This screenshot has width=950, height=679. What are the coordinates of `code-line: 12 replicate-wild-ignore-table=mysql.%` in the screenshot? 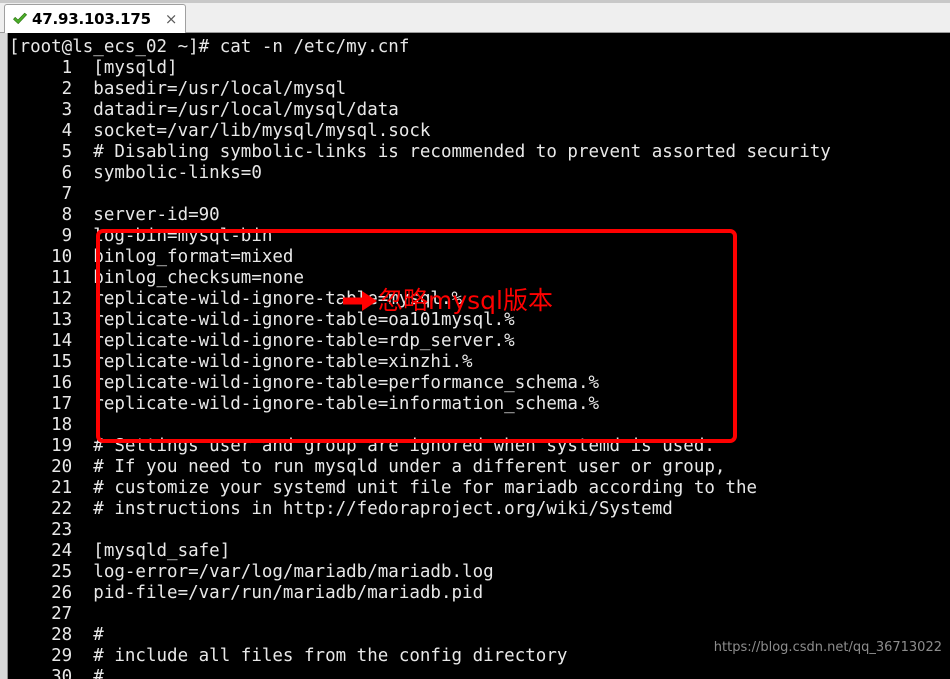 It's located at (236, 299).